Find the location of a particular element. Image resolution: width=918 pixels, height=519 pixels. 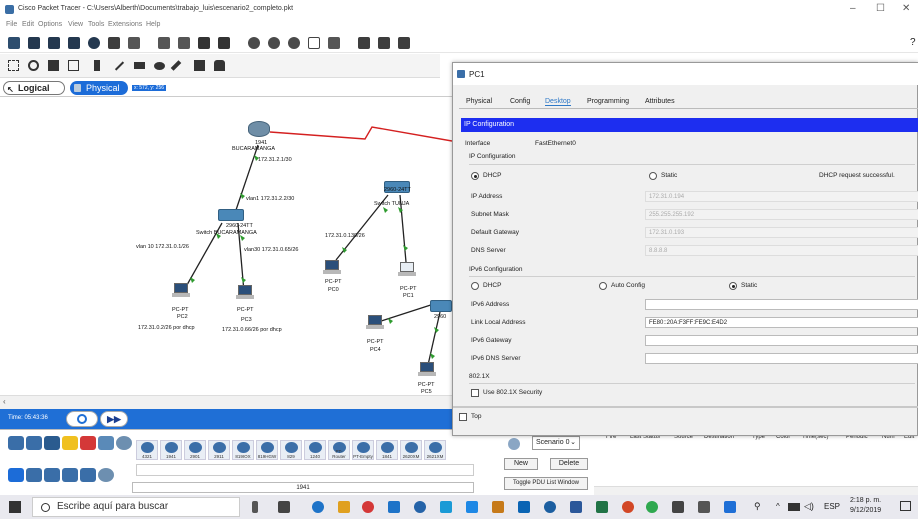

zoom-in-icon is located at coordinates (254, 43).